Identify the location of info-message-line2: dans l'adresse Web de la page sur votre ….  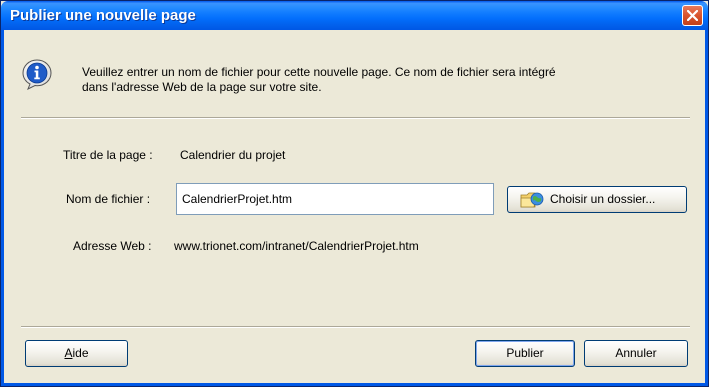
(202, 87).